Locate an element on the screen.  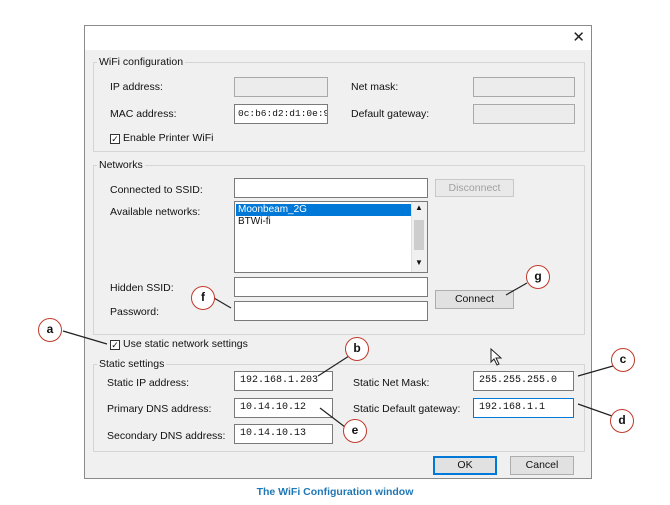
callout-b: b is located at coordinates (357, 349).